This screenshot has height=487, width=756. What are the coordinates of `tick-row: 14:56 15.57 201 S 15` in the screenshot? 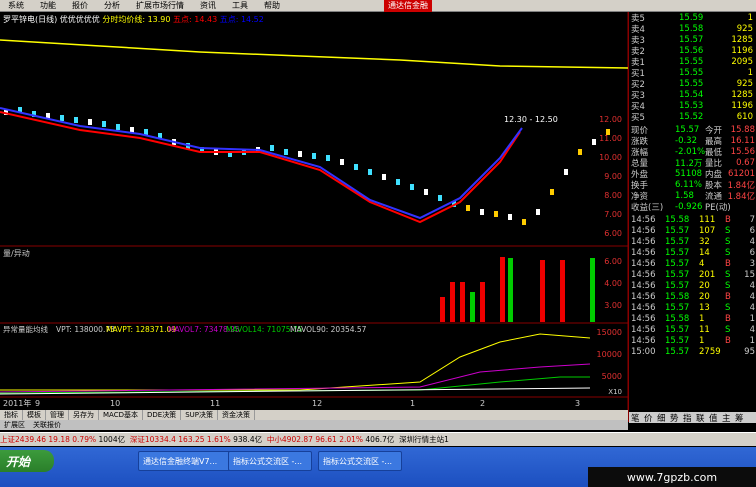 It's located at (692, 274).